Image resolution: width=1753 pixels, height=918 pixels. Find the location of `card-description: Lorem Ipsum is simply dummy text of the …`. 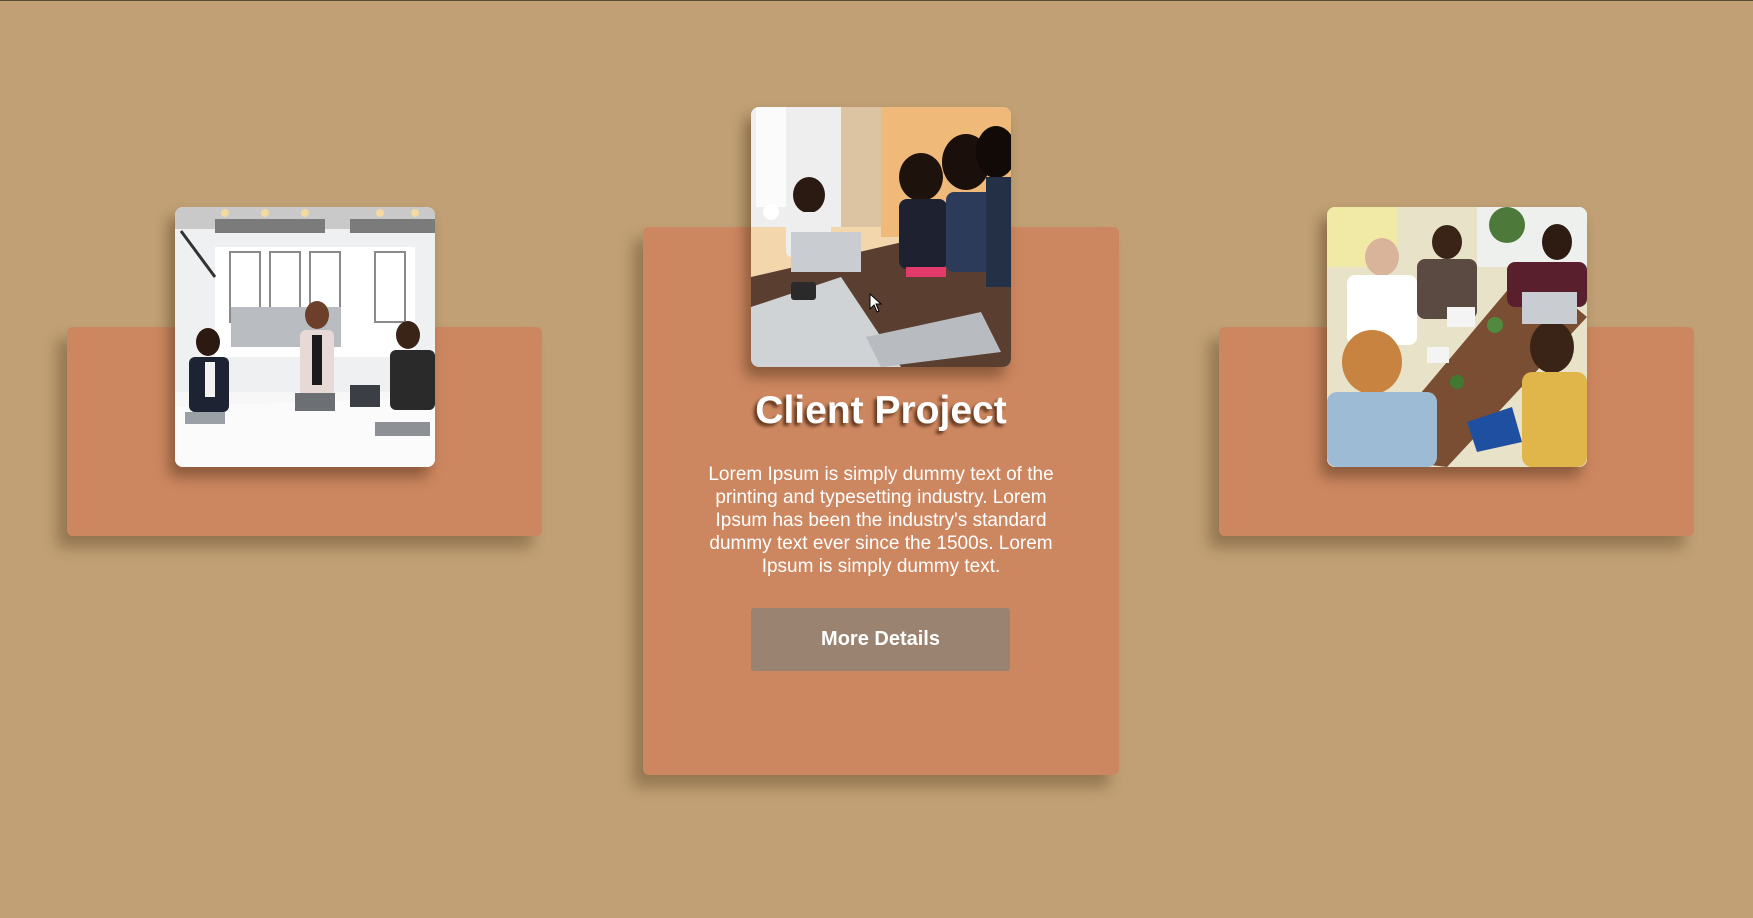

card-description: Lorem Ipsum is simply dummy text of the … is located at coordinates (881, 520).